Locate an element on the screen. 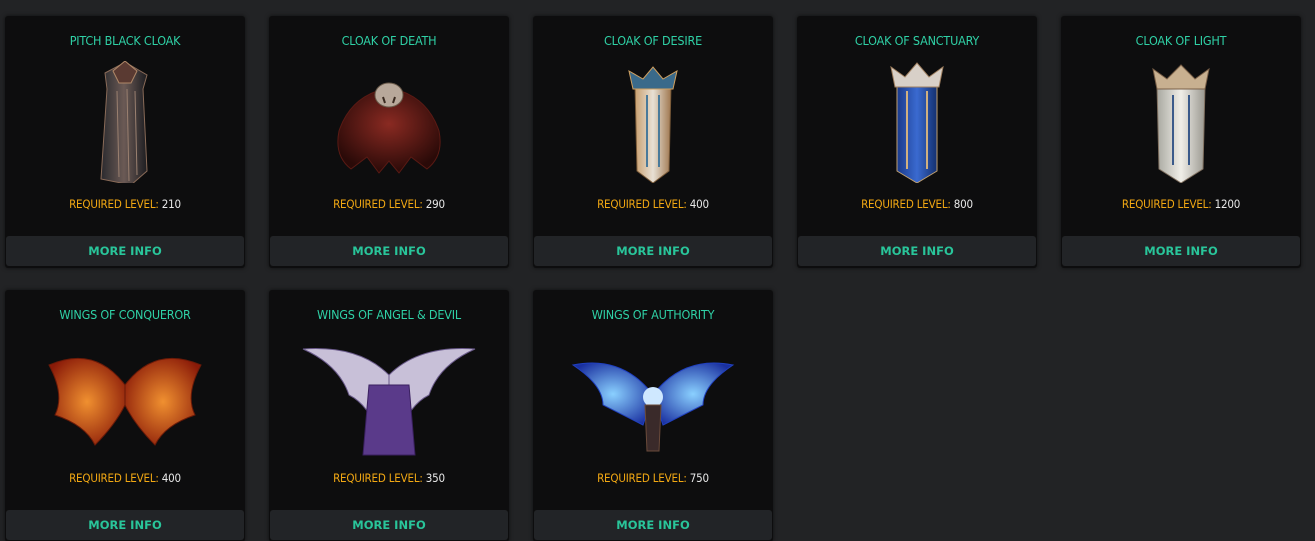 This screenshot has height=541, width=1315. required-level-value: 350 is located at coordinates (435, 478).